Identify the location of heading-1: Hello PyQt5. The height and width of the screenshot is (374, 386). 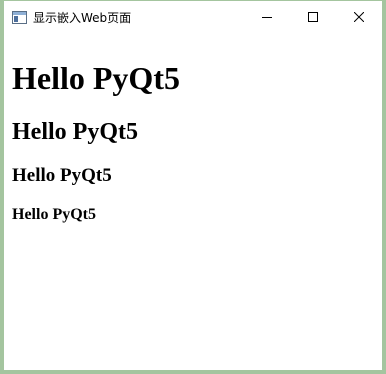
(96, 78).